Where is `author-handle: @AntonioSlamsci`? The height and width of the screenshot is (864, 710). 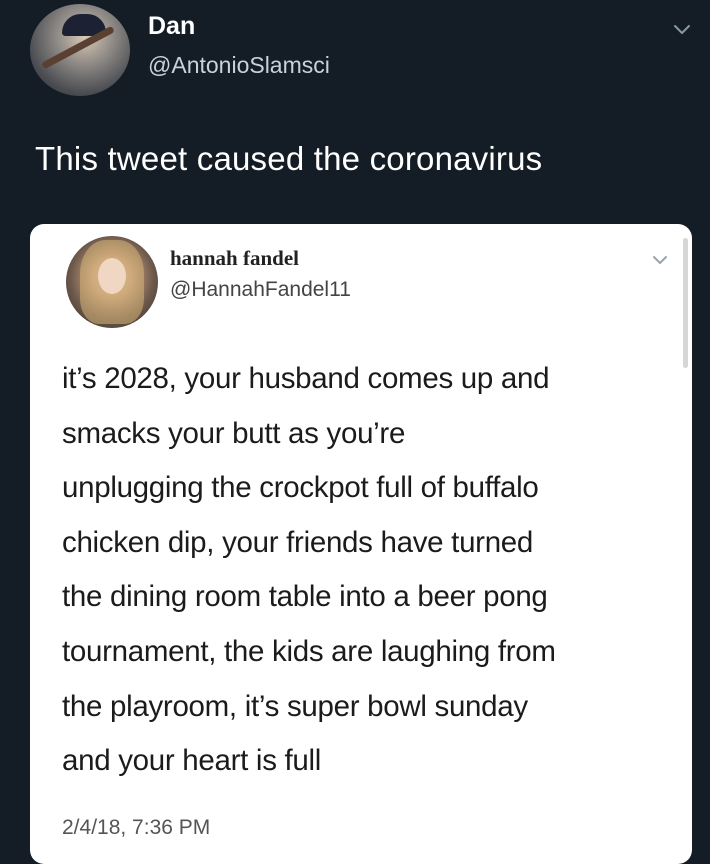 author-handle: @AntonioSlamsci is located at coordinates (239, 65).